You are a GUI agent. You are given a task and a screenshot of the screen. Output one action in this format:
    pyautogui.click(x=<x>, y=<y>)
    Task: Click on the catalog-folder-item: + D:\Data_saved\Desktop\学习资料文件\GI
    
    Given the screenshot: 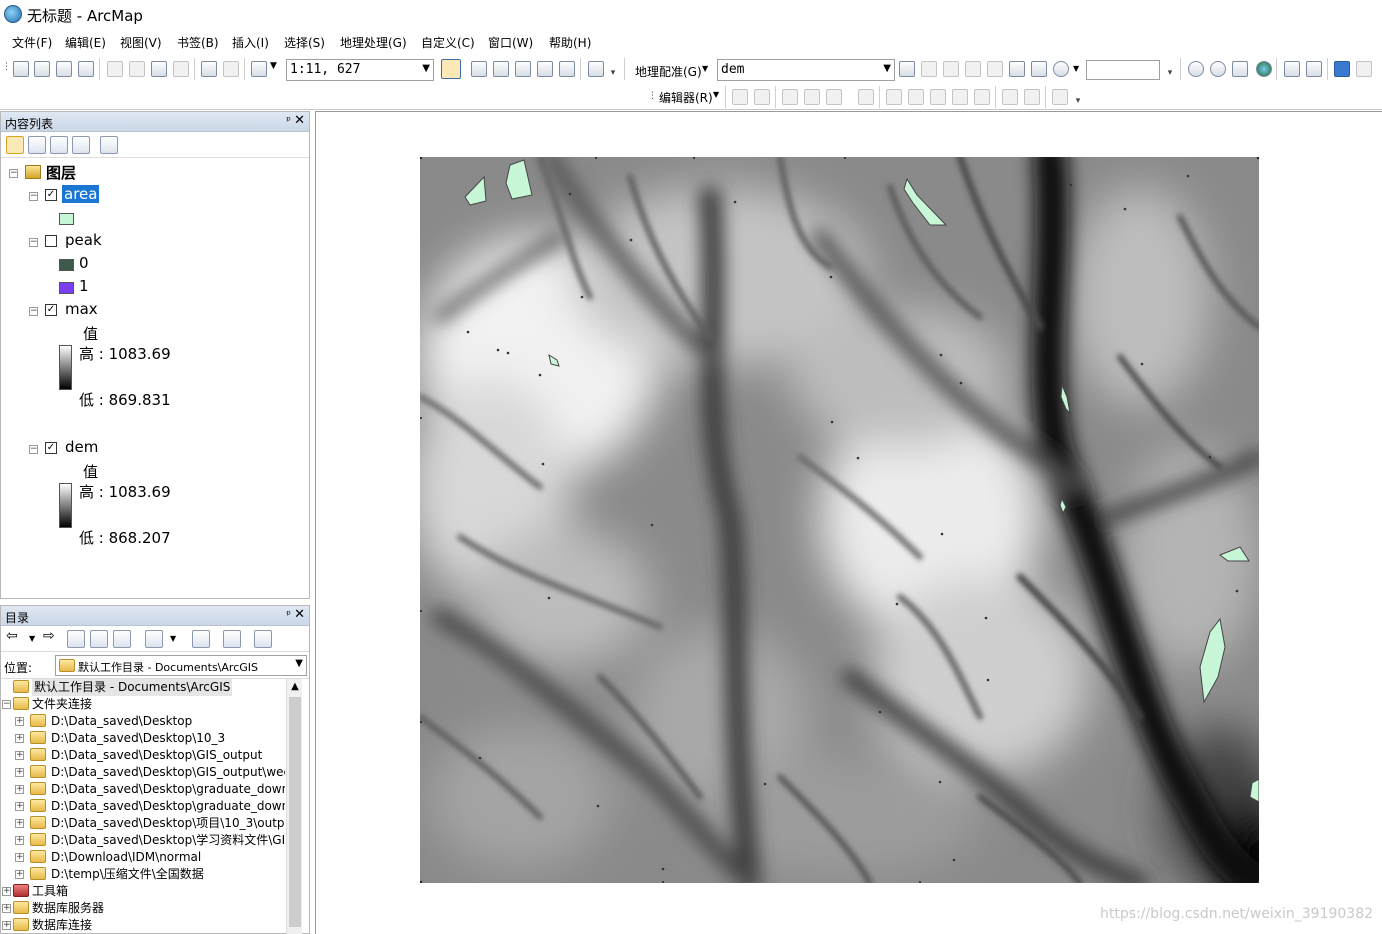 What is the action you would take?
    pyautogui.click(x=143, y=840)
    